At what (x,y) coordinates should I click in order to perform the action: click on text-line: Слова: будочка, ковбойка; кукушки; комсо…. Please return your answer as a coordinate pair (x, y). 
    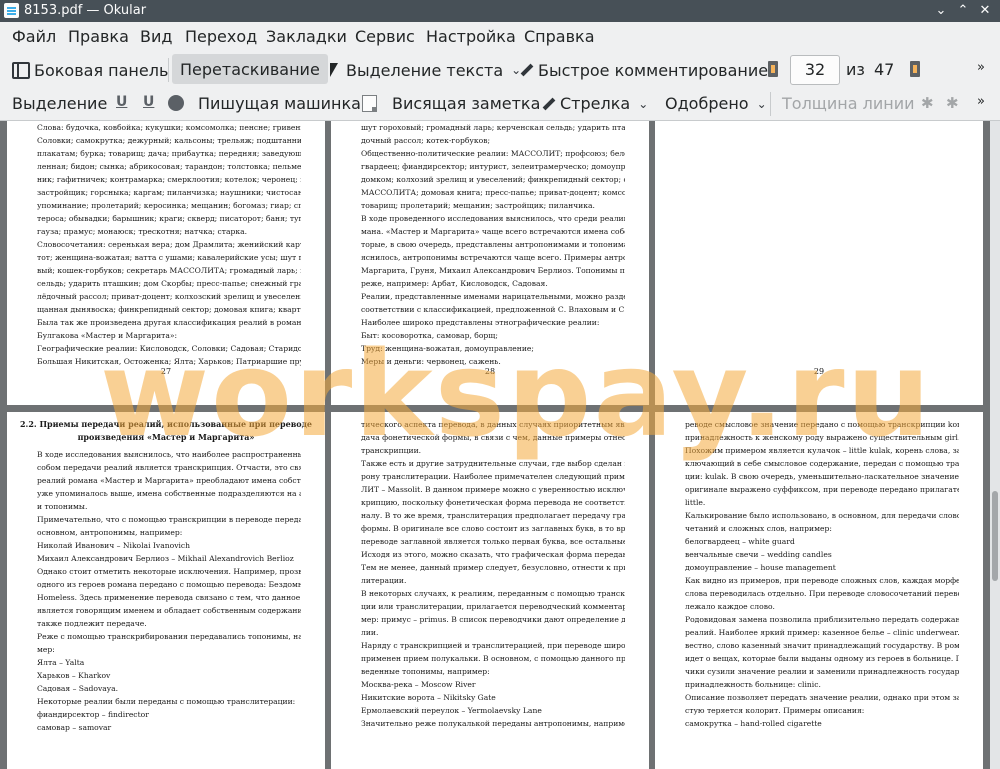
    Looking at the image, I should click on (169, 127).